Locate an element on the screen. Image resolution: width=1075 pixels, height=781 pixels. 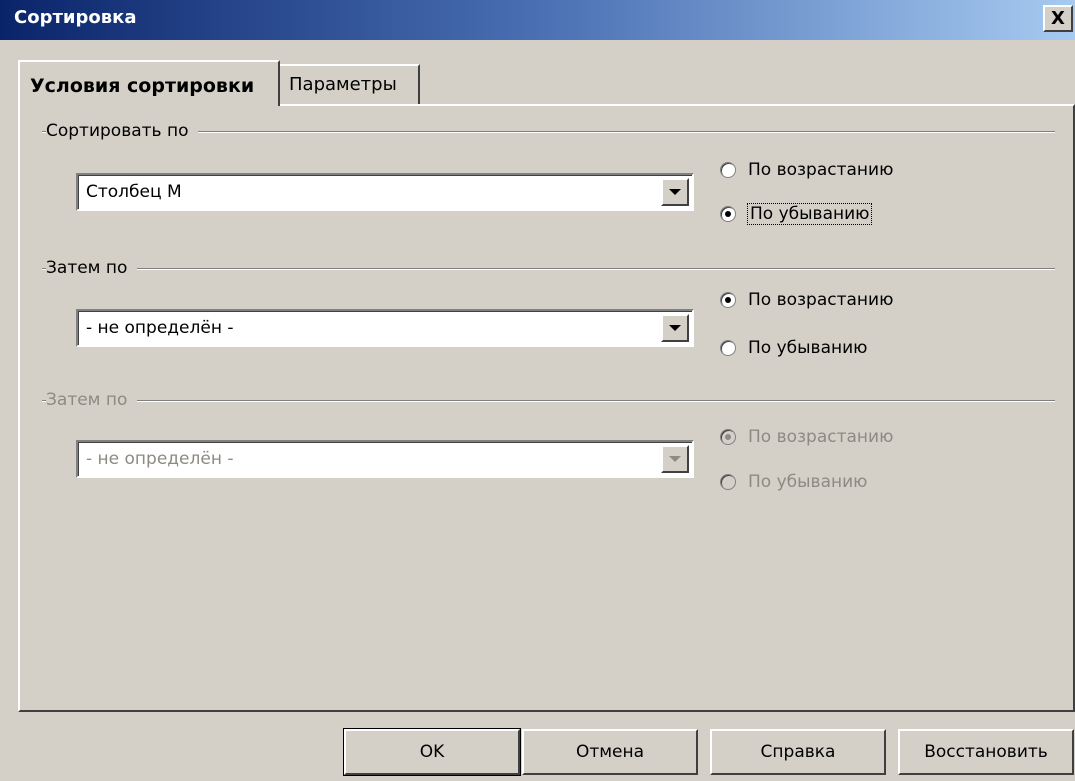
sort-key-1-ascending-radio: По возрастанию is located at coordinates (806, 170).